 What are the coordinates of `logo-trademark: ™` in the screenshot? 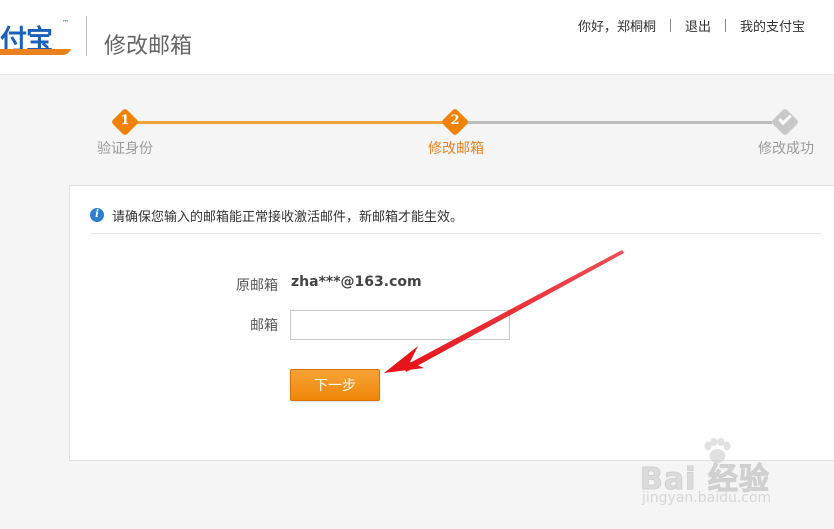 It's located at (65, 23).